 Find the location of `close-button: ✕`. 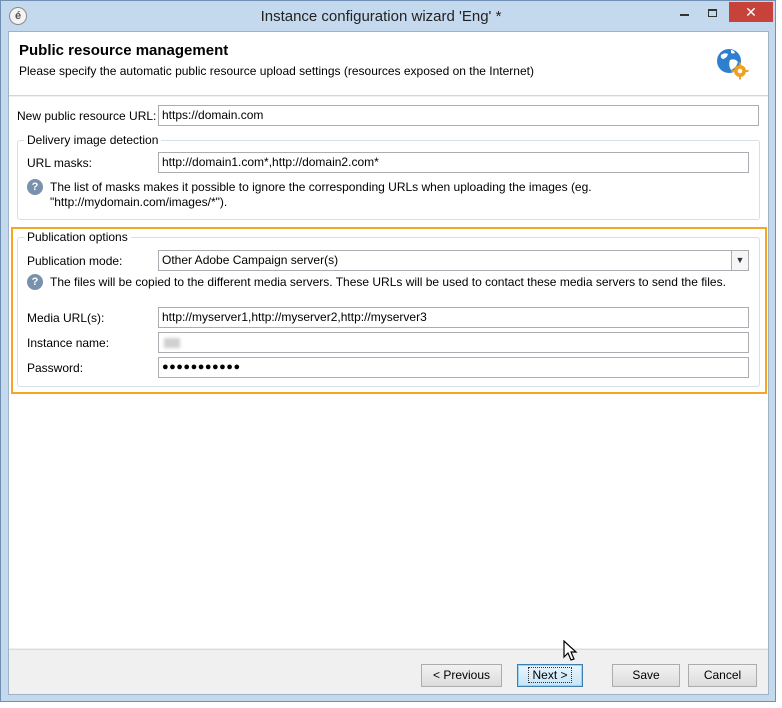

close-button: ✕ is located at coordinates (751, 12).